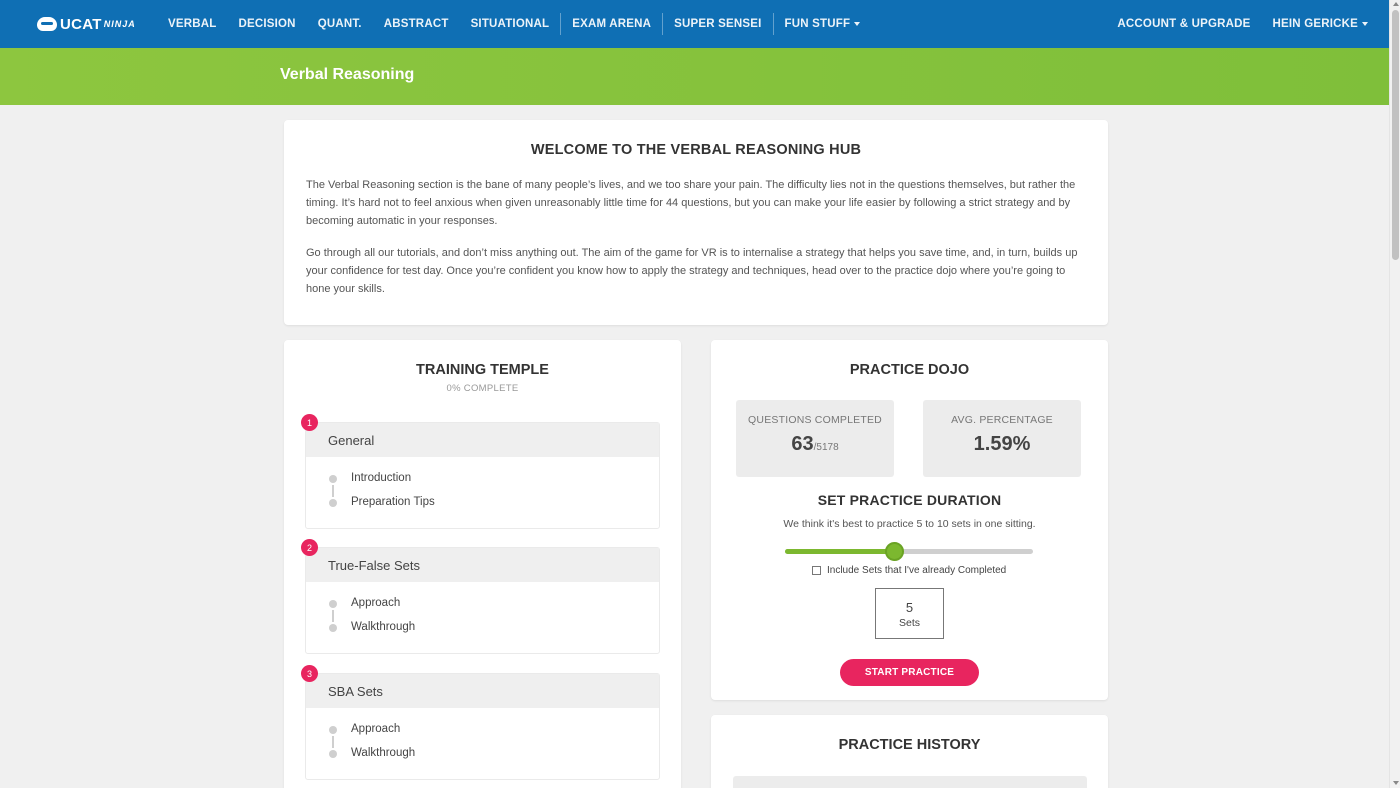  Describe the element at coordinates (480, 596) in the screenshot. I see `module-true-false-sets: 2 True-False Sets Approach Walkthrough` at that location.